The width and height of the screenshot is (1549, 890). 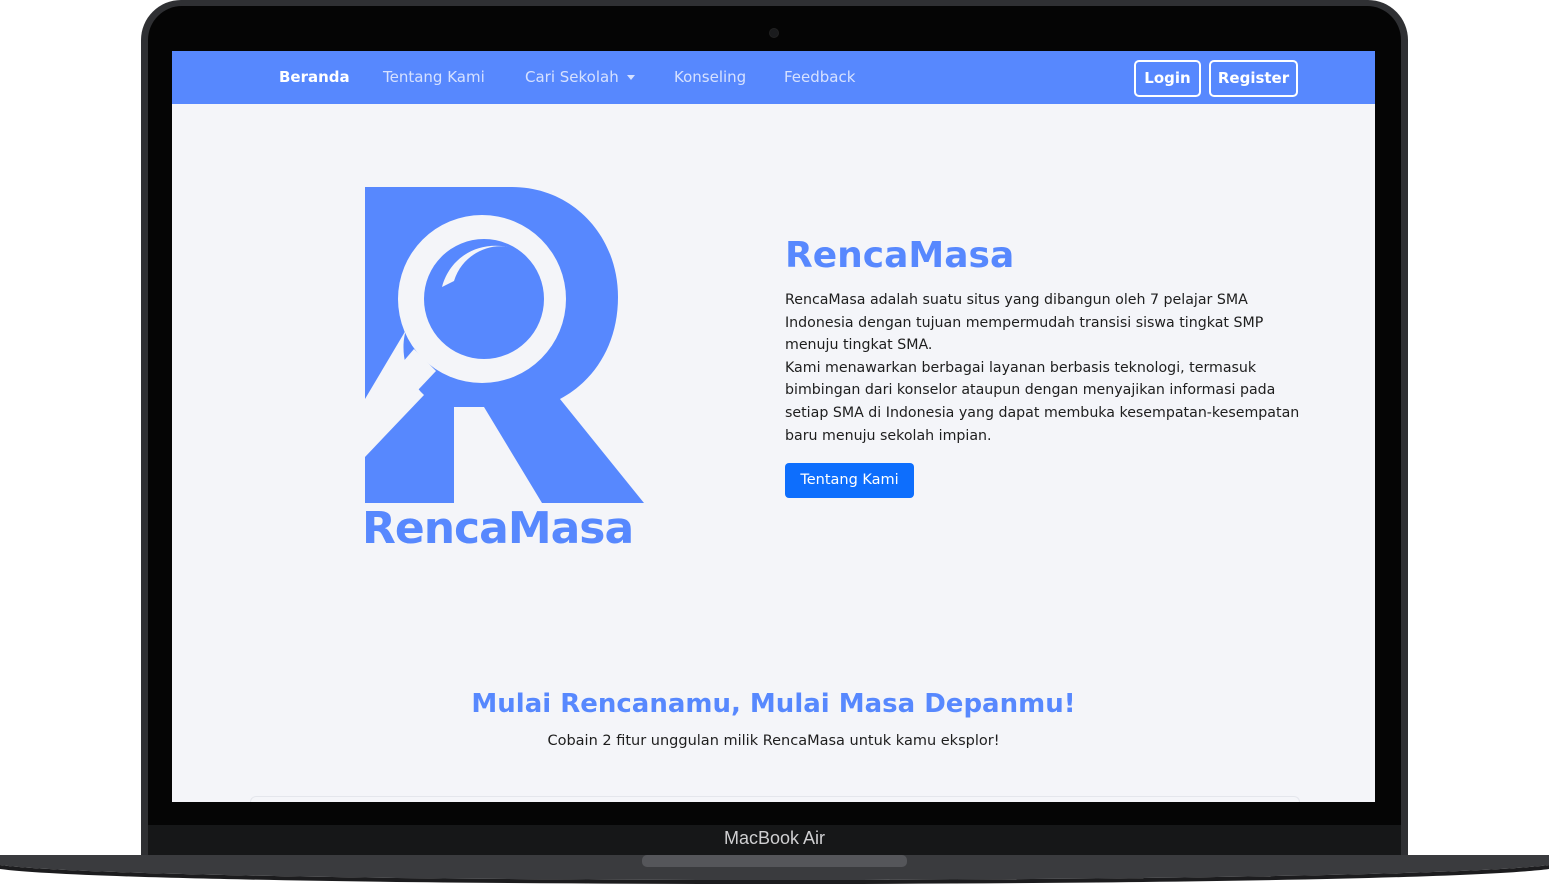 What do you see at coordinates (773, 704) in the screenshot?
I see `section-title: Mulai Rencanamu, Mulai Masa Depanmu!` at bounding box center [773, 704].